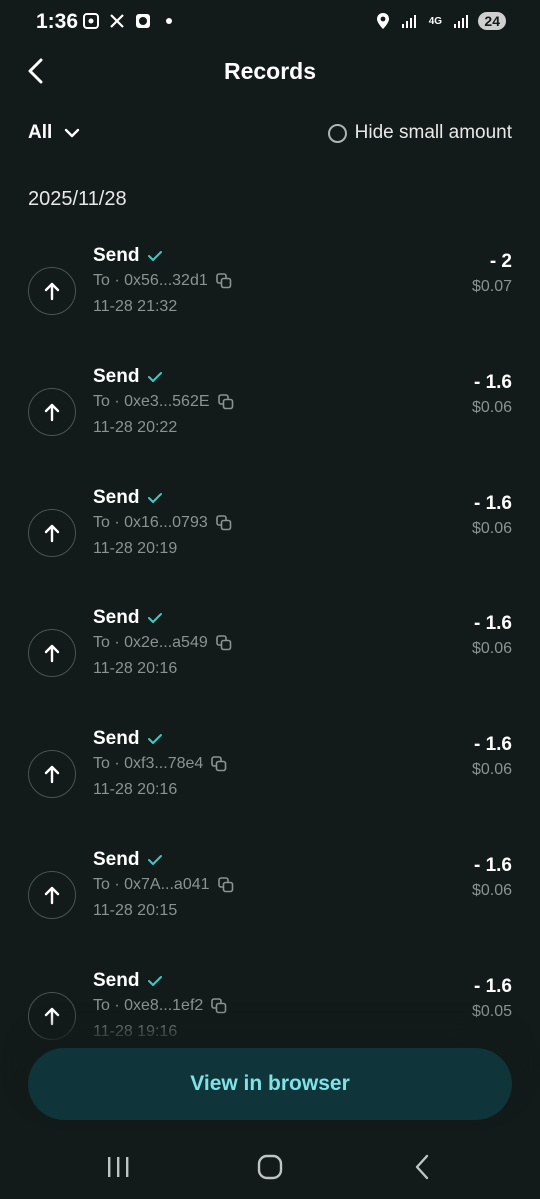  I want to click on record-recipient: To · 0xe3...562E, so click(163, 402).